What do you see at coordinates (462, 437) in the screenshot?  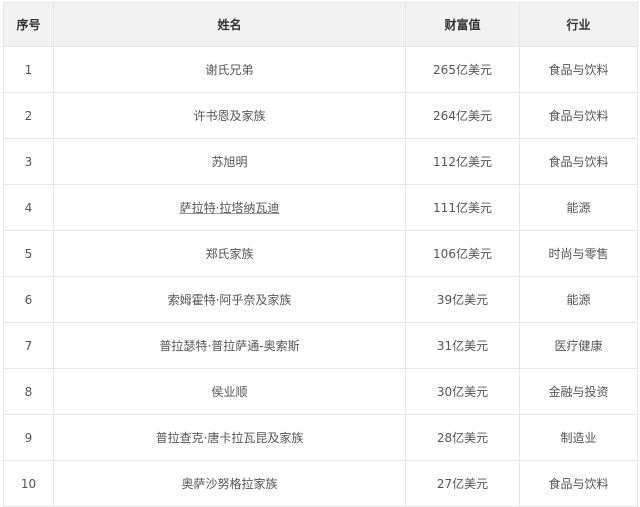 I see `cell-wealth: 28亿美元` at bounding box center [462, 437].